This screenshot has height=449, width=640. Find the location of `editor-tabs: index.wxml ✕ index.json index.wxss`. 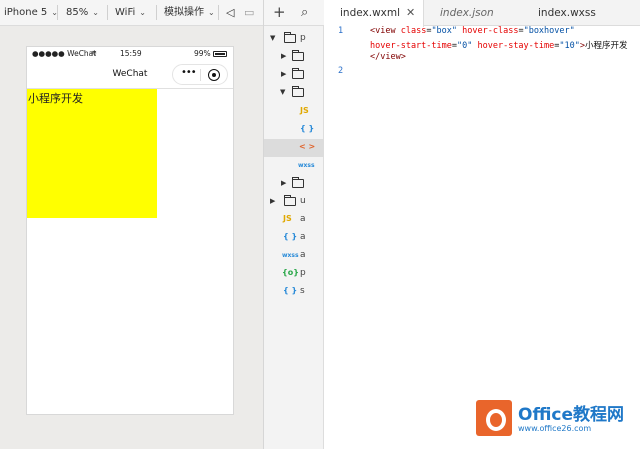

editor-tabs: index.wxml ✕ index.json index.wxss is located at coordinates (482, 13).